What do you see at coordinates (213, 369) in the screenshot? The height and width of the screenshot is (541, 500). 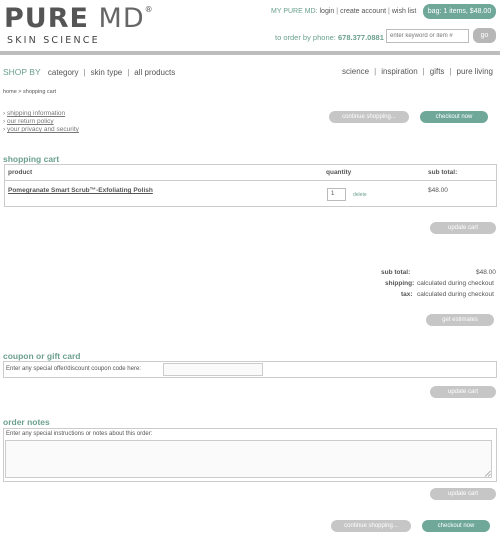 I see `coupon-code-input` at bounding box center [213, 369].